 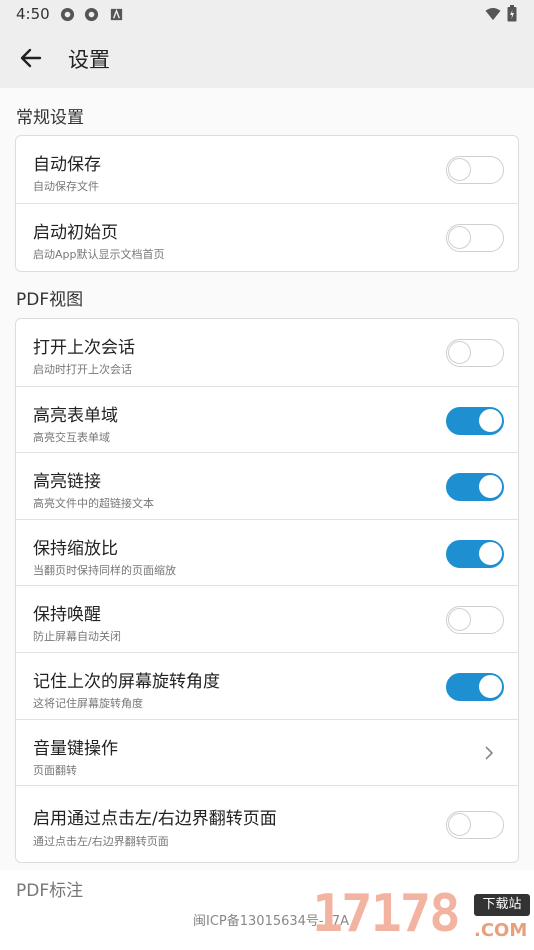 I want to click on keep-awake-toggle, so click(x=475, y=620).